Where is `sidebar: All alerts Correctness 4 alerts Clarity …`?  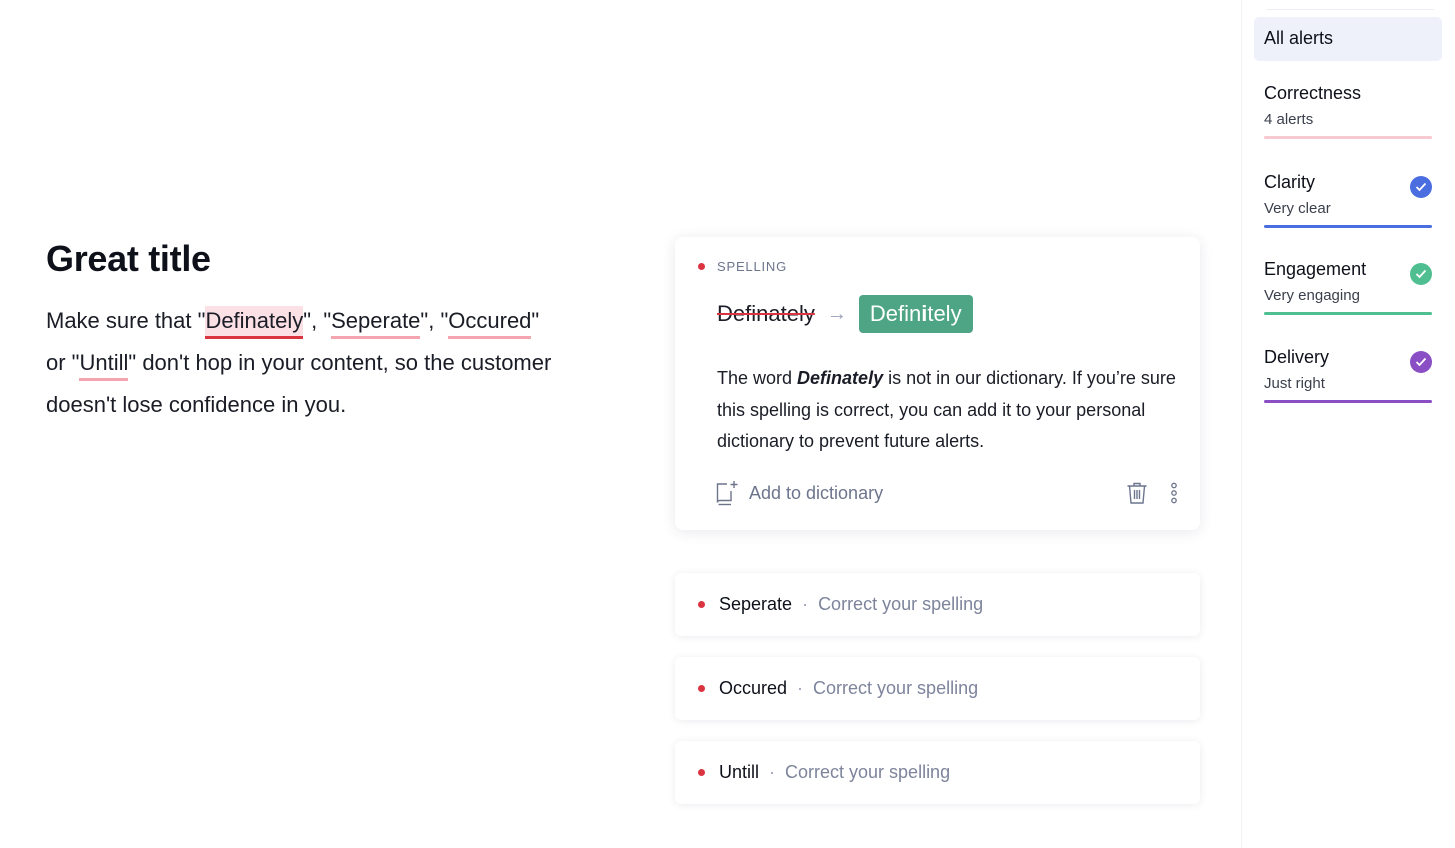 sidebar: All alerts Correctness 4 alerts Clarity … is located at coordinates (1348, 424).